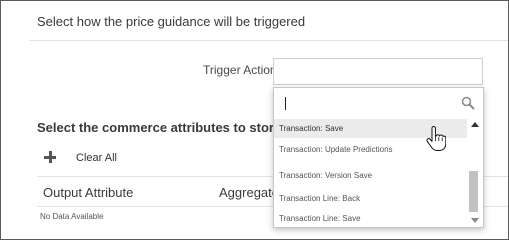 This screenshot has width=509, height=240. What do you see at coordinates (370, 175) in the screenshot?
I see `dropdown-option: Transaction: Version Save` at bounding box center [370, 175].